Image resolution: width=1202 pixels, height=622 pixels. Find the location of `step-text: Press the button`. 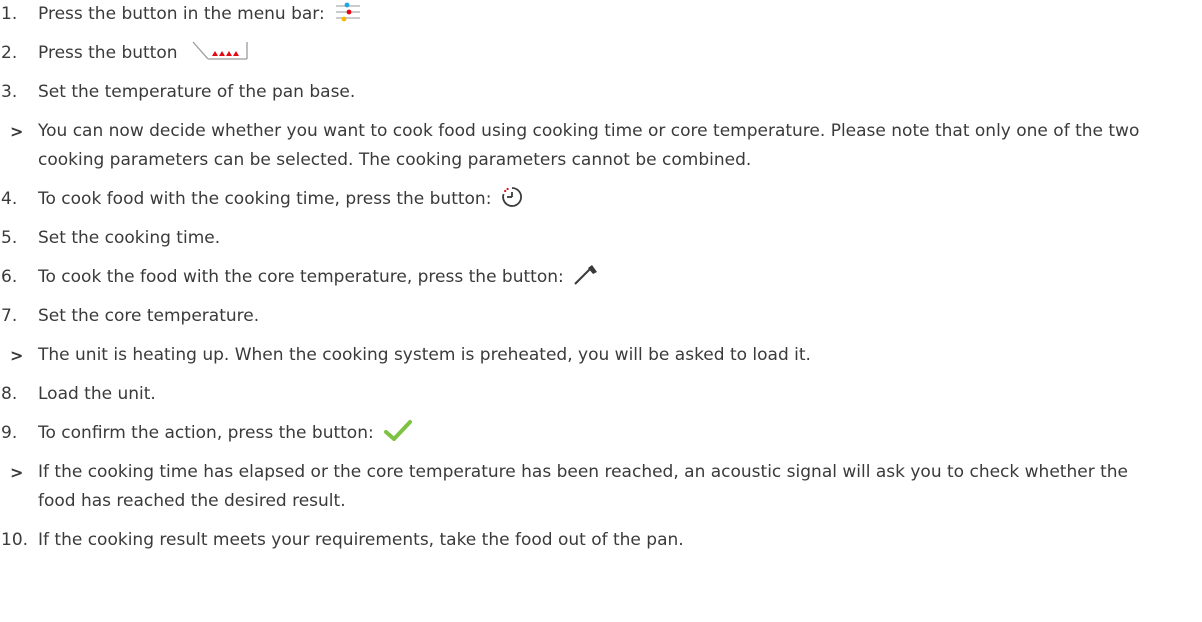

step-text: Press the button is located at coordinates (108, 53).